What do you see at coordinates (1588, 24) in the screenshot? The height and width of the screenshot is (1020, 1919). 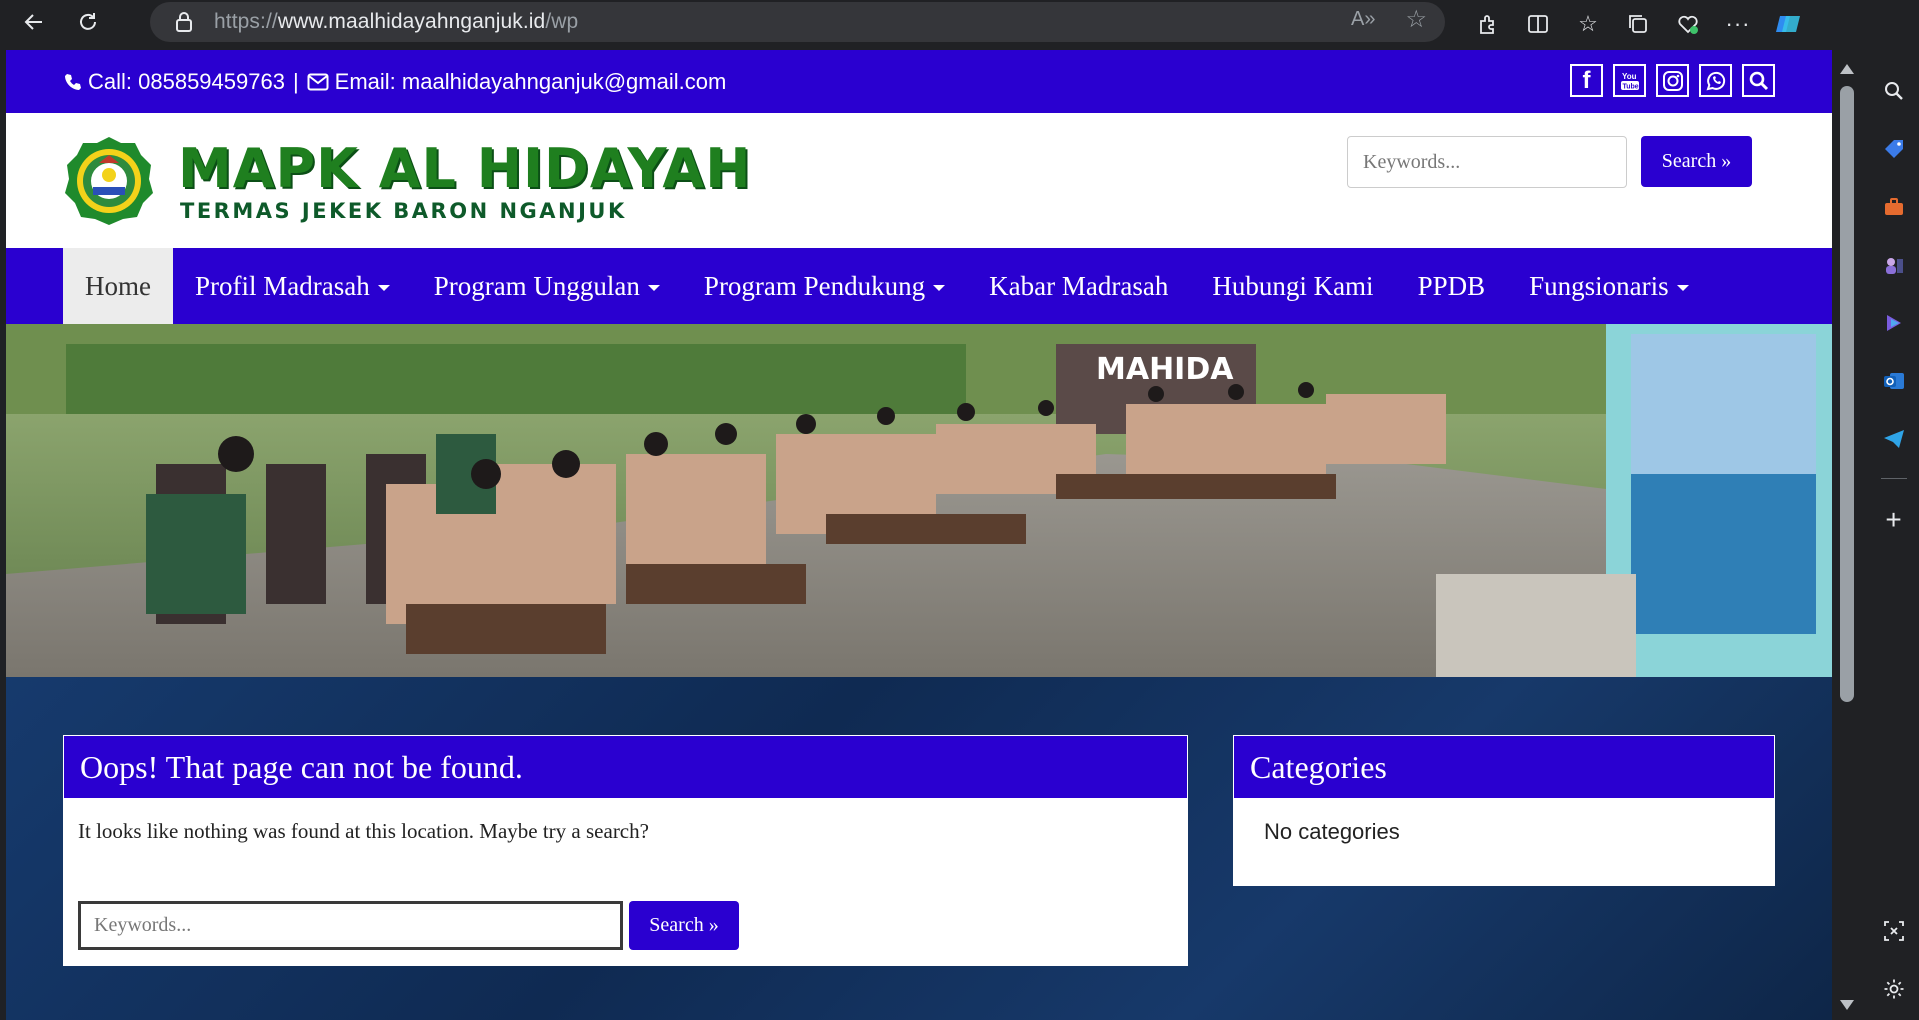 I see `favorites-icon: ☆` at bounding box center [1588, 24].